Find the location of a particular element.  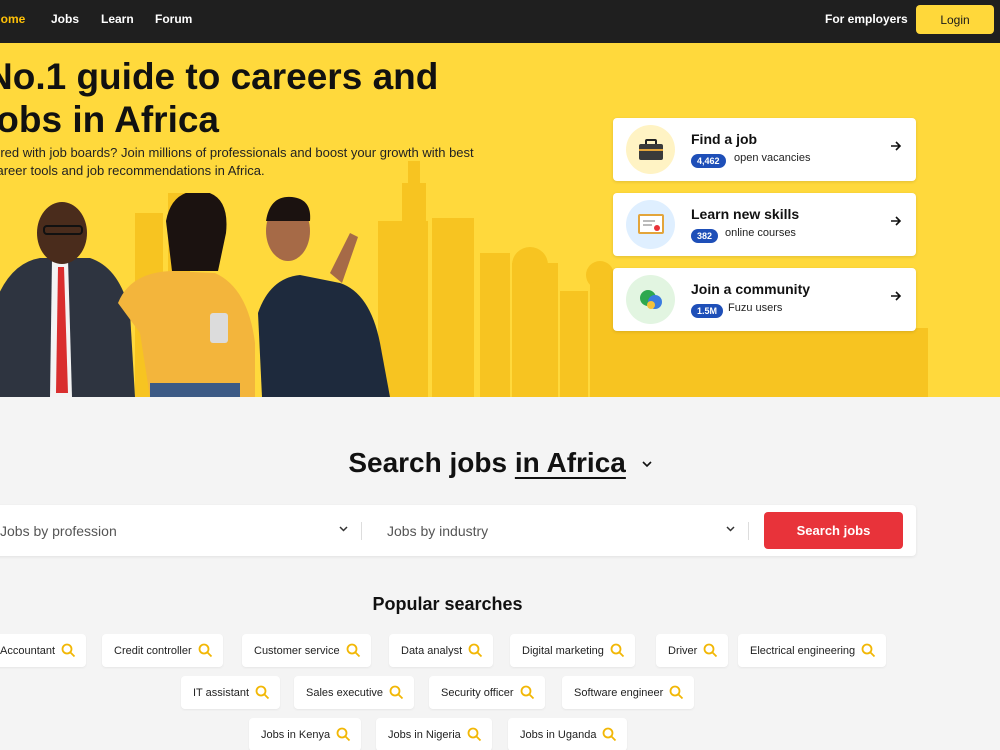

certificate-icon is located at coordinates (650, 224).